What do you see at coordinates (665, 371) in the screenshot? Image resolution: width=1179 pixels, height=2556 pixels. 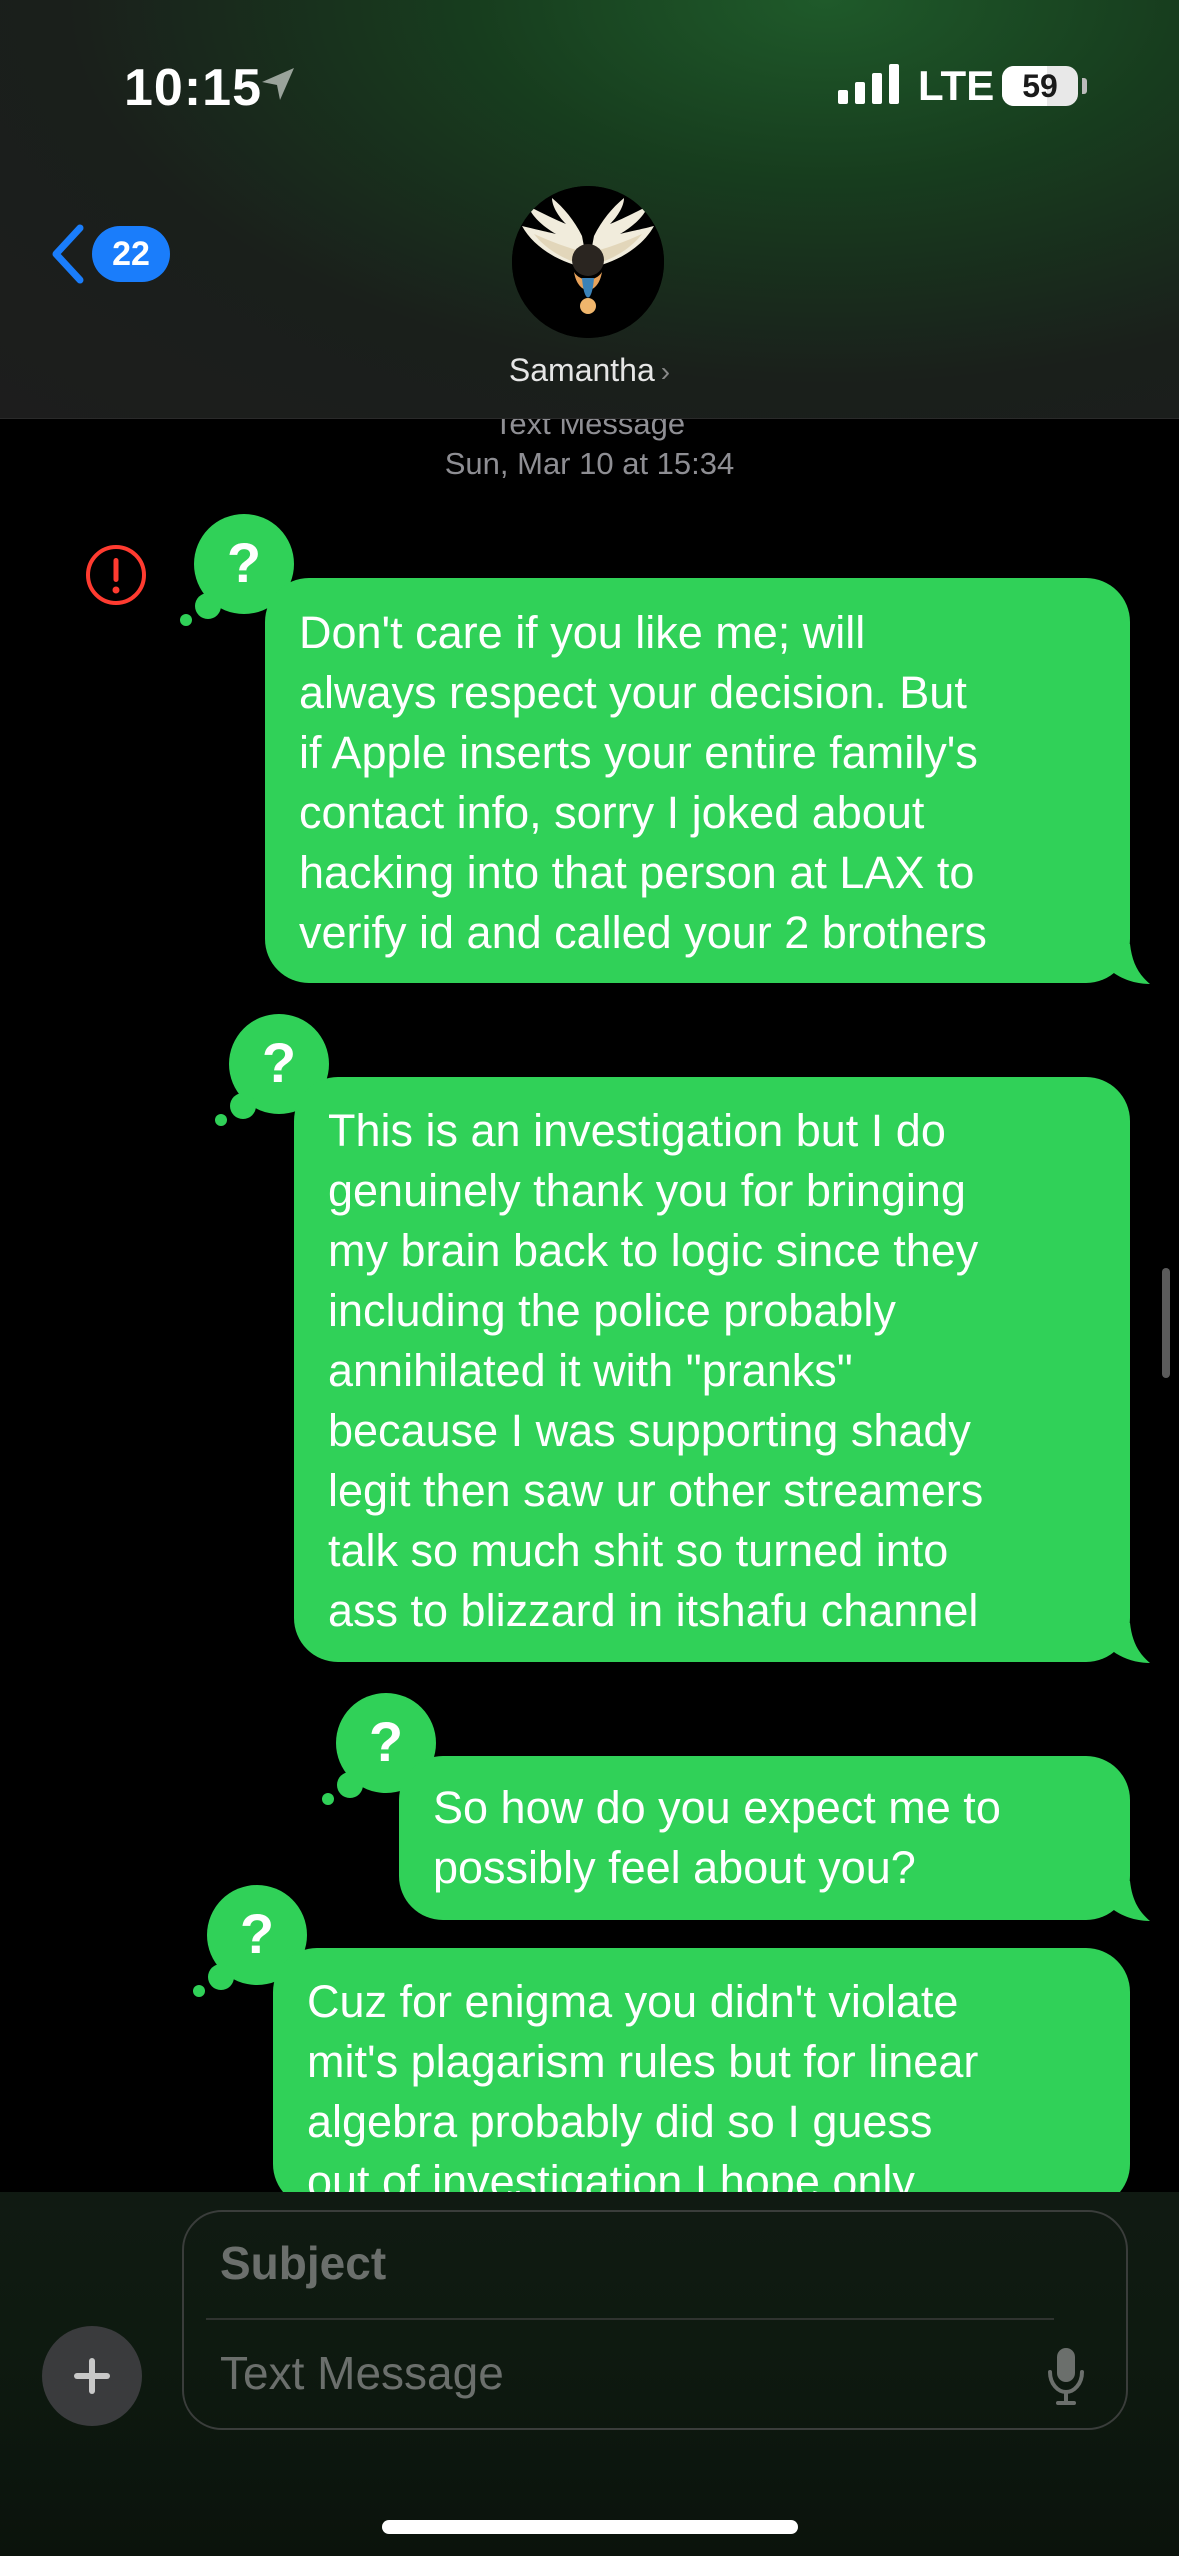 I see `chevron-right-icon: ›` at bounding box center [665, 371].